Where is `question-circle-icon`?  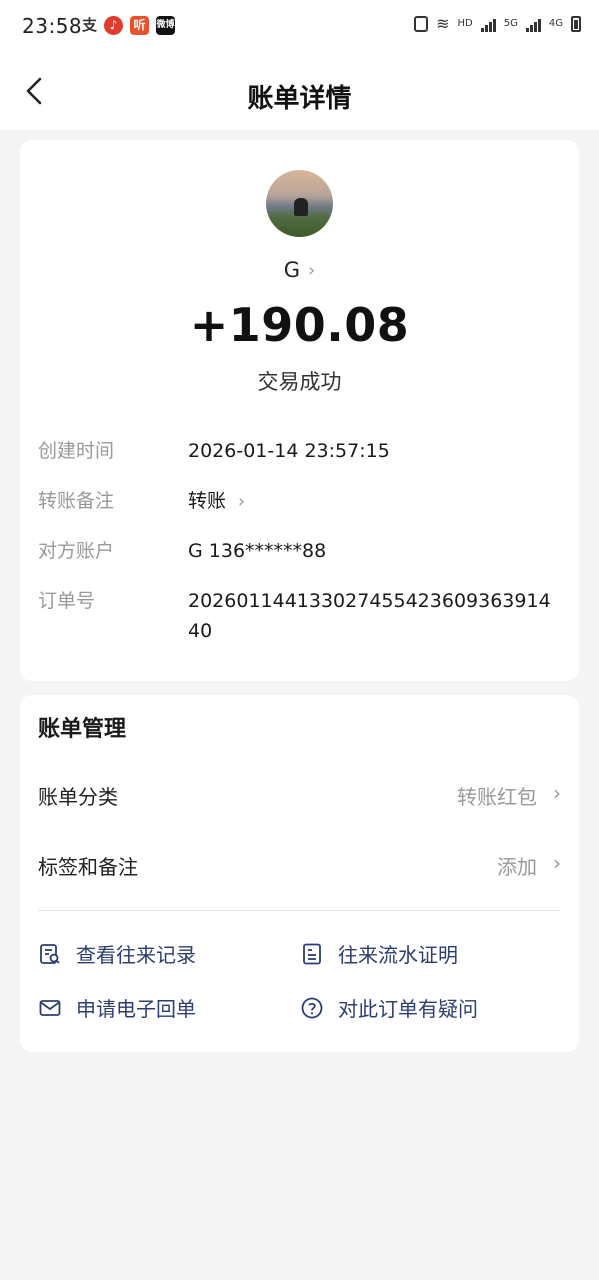
question-circle-icon is located at coordinates (312, 1008).